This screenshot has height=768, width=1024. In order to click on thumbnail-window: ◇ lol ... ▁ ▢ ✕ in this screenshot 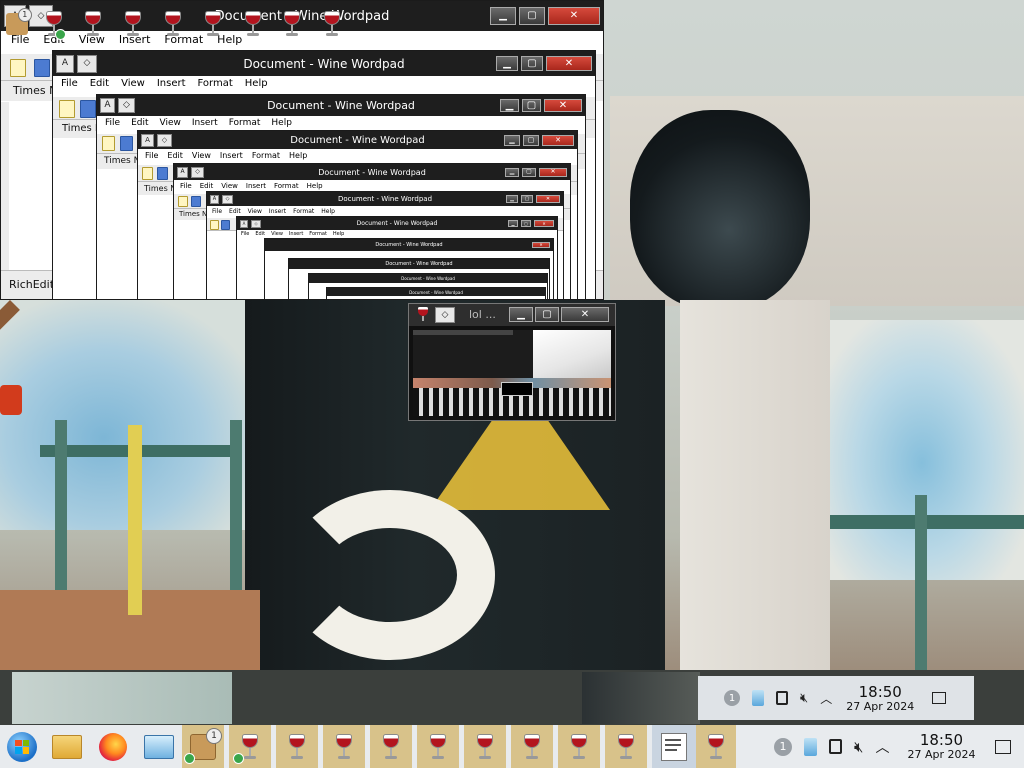, I will do `click(512, 362)`.